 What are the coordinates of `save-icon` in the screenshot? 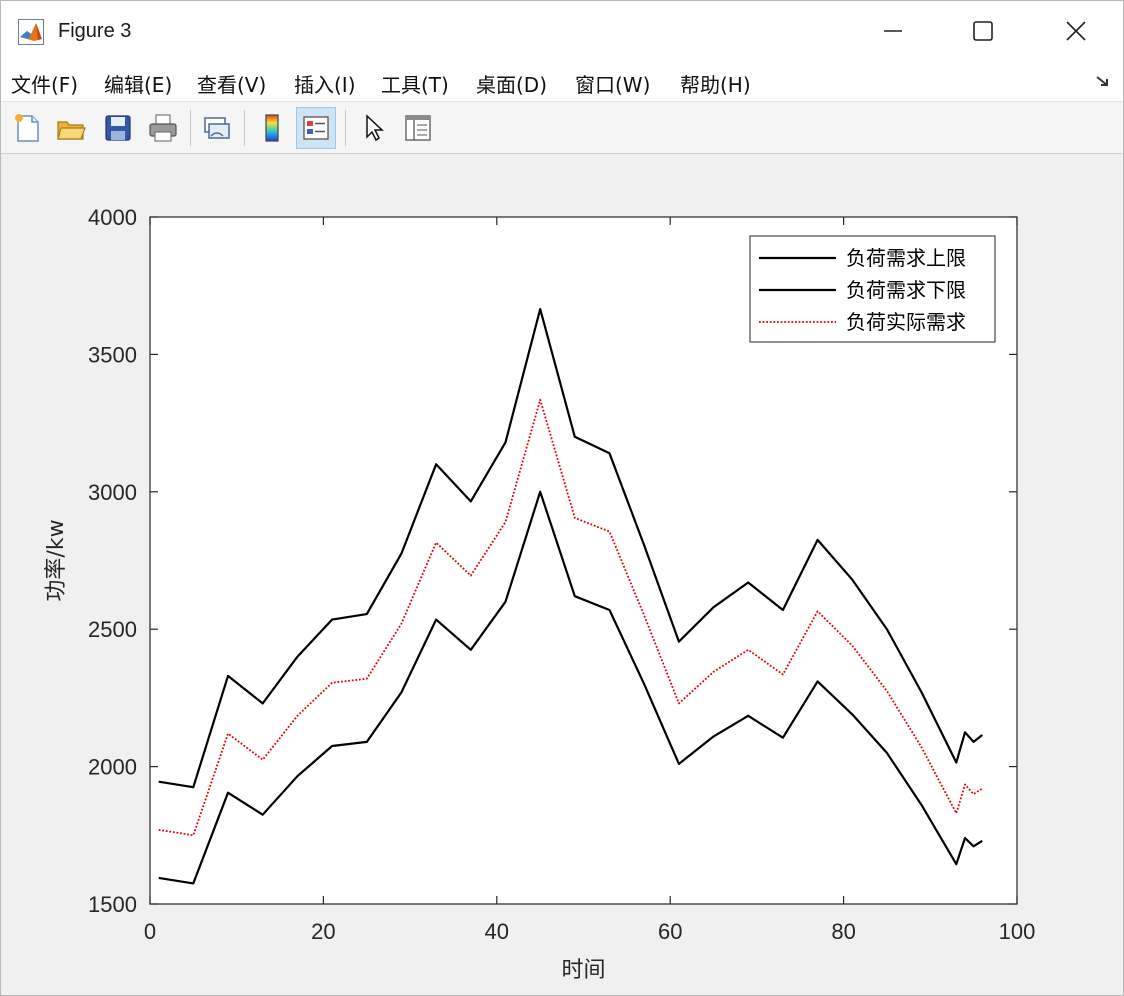 It's located at (118, 128).